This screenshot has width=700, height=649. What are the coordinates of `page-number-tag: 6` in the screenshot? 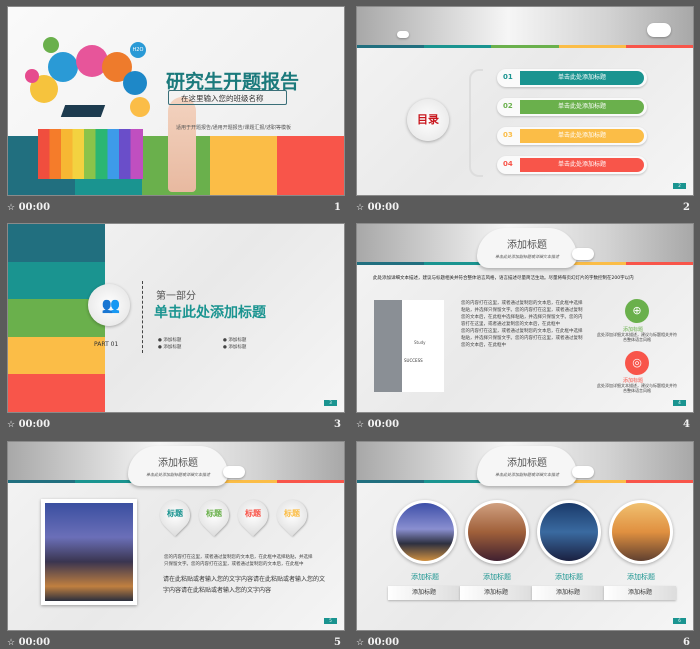 It's located at (679, 621).